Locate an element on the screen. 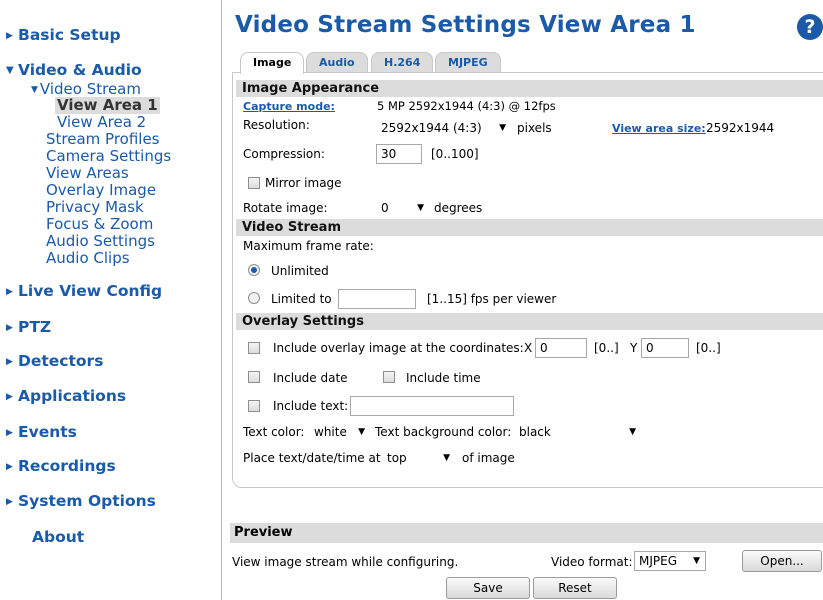  nav-label: Recordings is located at coordinates (67, 466).